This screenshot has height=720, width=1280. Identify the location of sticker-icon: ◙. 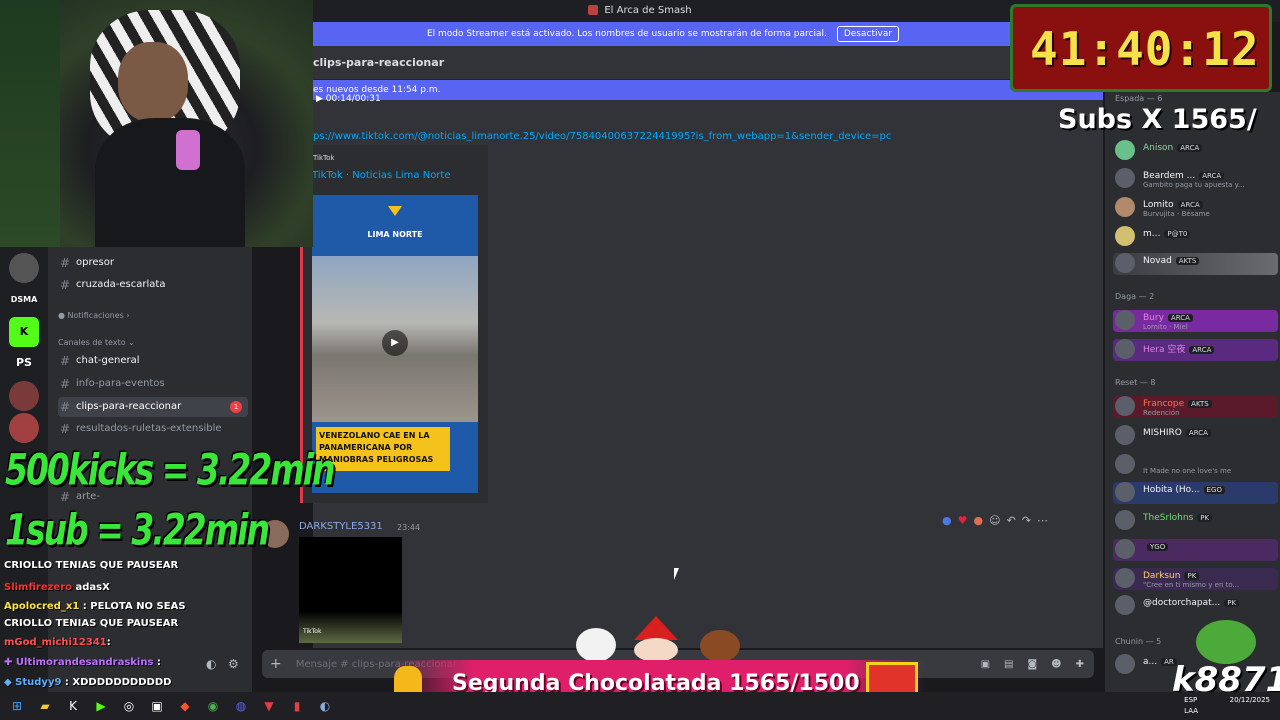
(1032, 664).